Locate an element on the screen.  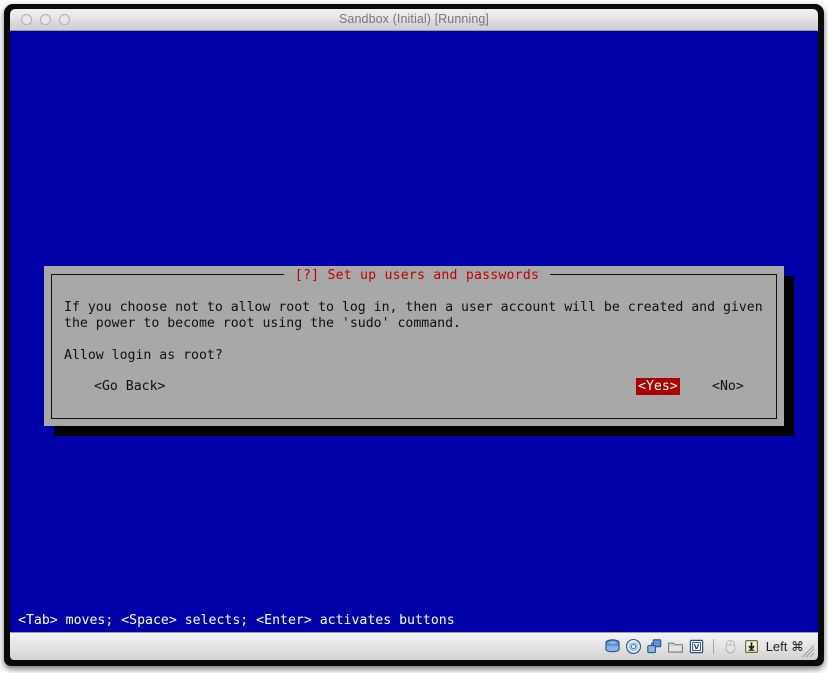
optical-disk-icon is located at coordinates (633, 646).